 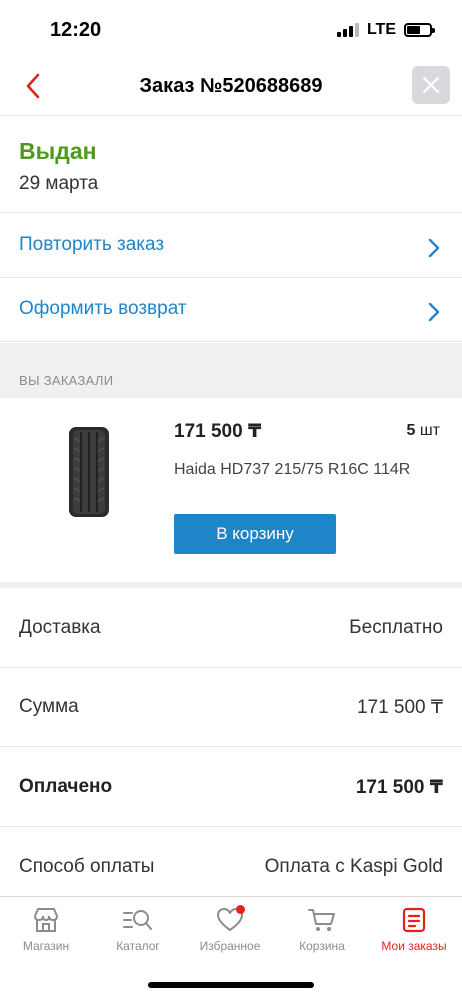 I want to click on tab-my-orders: Мои заказы, so click(x=414, y=935).